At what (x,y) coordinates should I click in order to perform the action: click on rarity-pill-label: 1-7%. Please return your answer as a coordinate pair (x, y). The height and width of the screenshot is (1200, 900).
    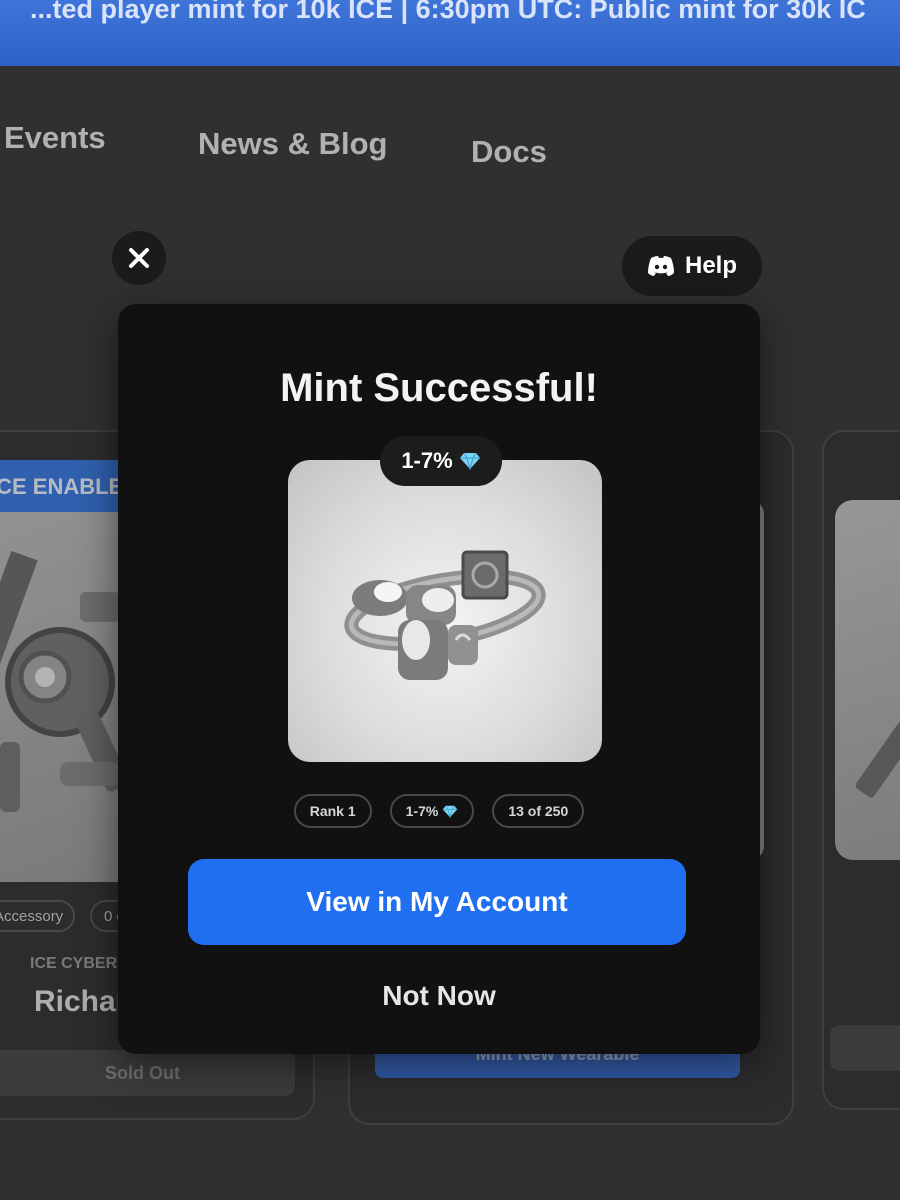
    Looking at the image, I should click on (427, 460).